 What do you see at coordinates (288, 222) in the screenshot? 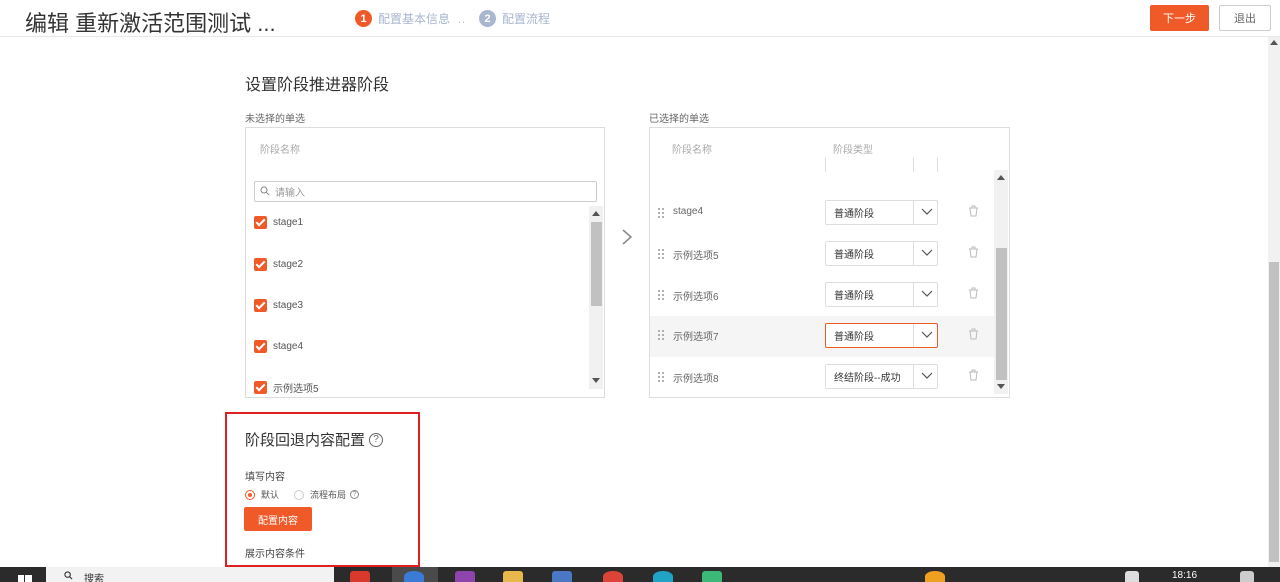
I see `item-label: stage1` at bounding box center [288, 222].